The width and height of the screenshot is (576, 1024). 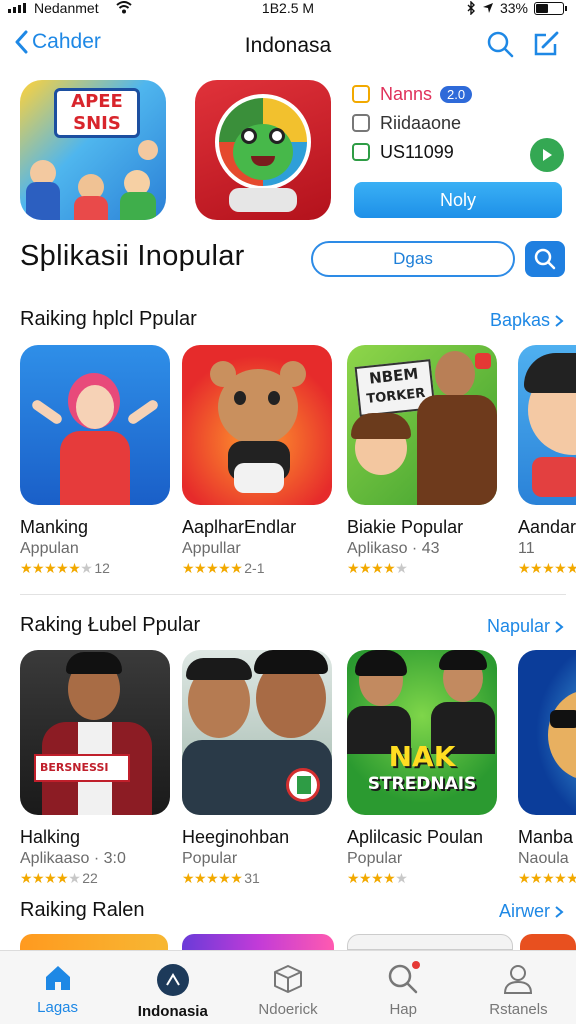 I want to click on wallet-icon, so click(x=361, y=152).